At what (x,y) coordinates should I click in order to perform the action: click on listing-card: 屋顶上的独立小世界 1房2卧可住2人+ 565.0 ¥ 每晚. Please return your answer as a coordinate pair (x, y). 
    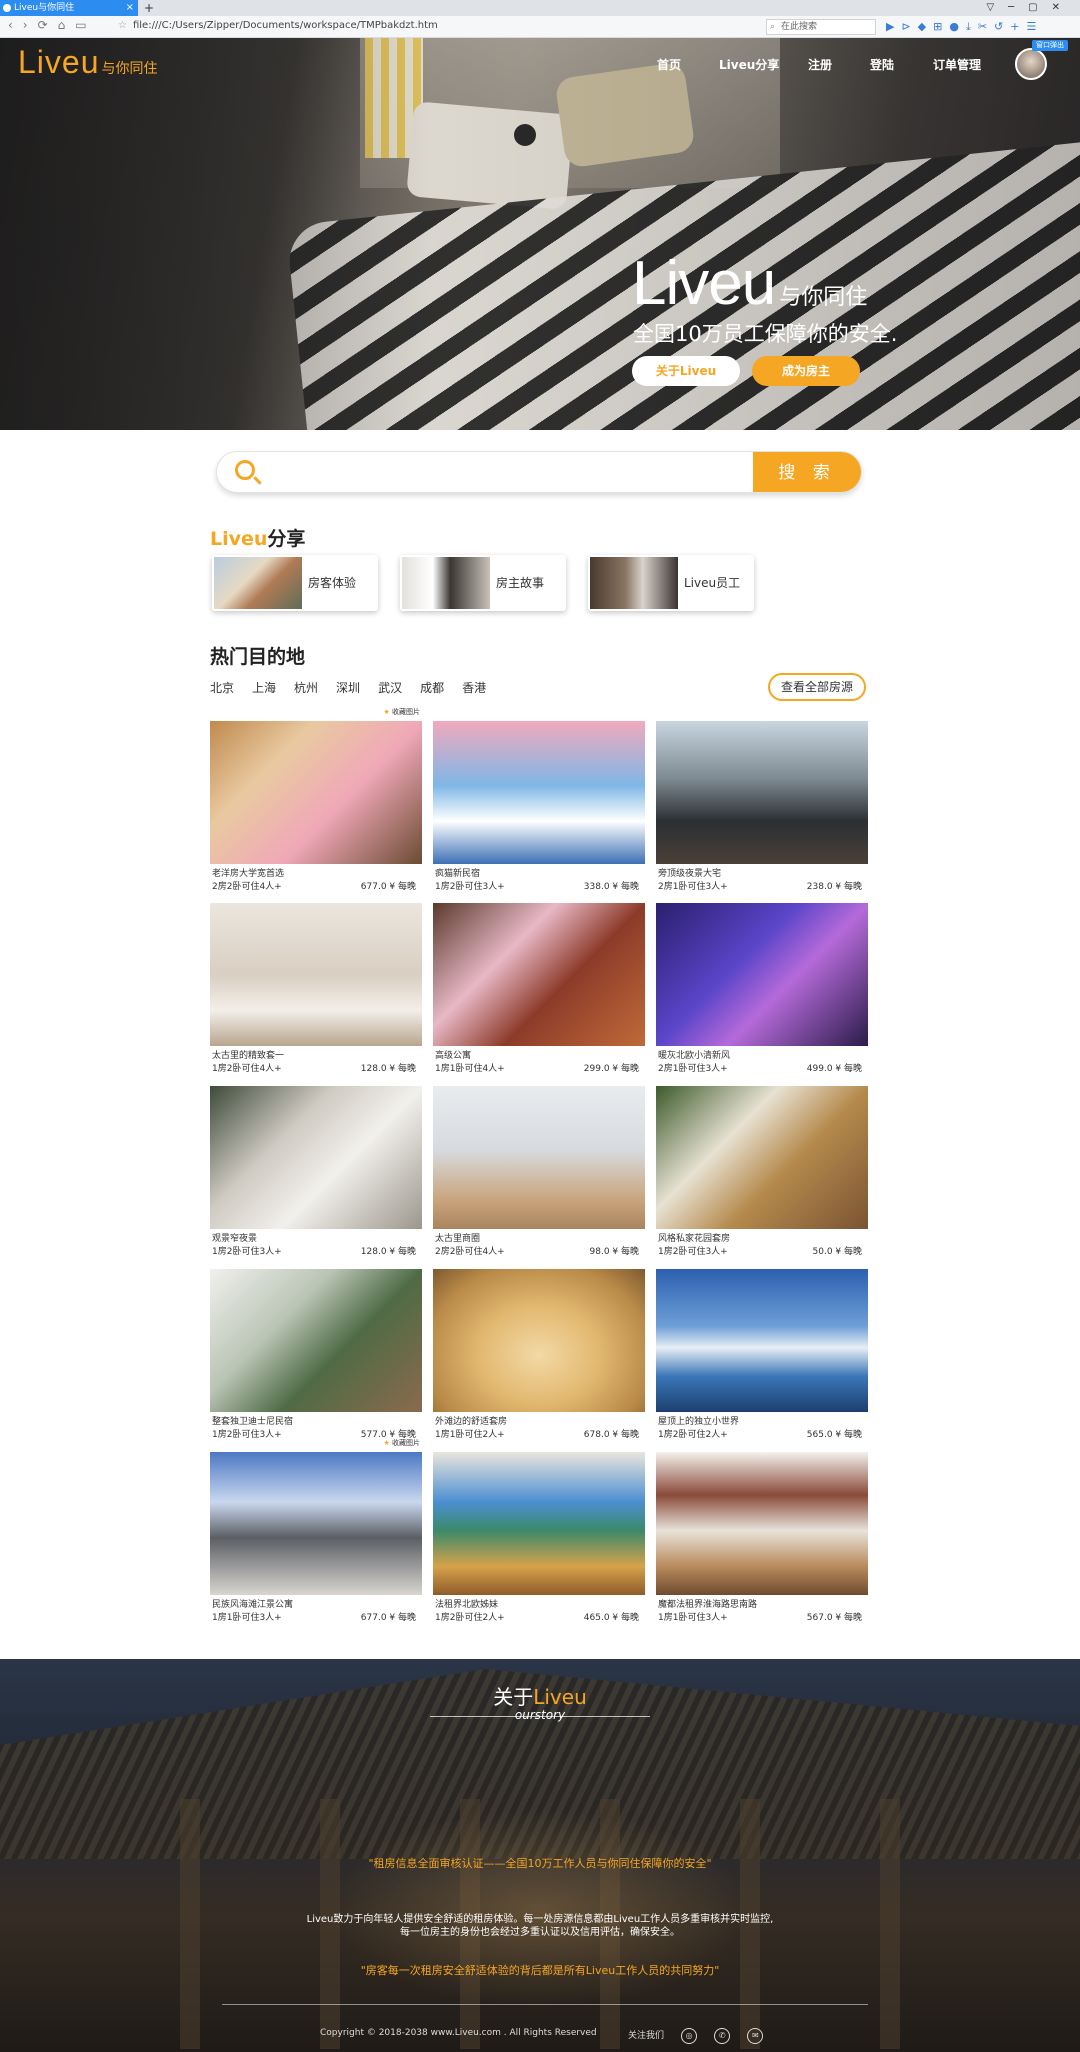
    Looking at the image, I should click on (762, 1354).